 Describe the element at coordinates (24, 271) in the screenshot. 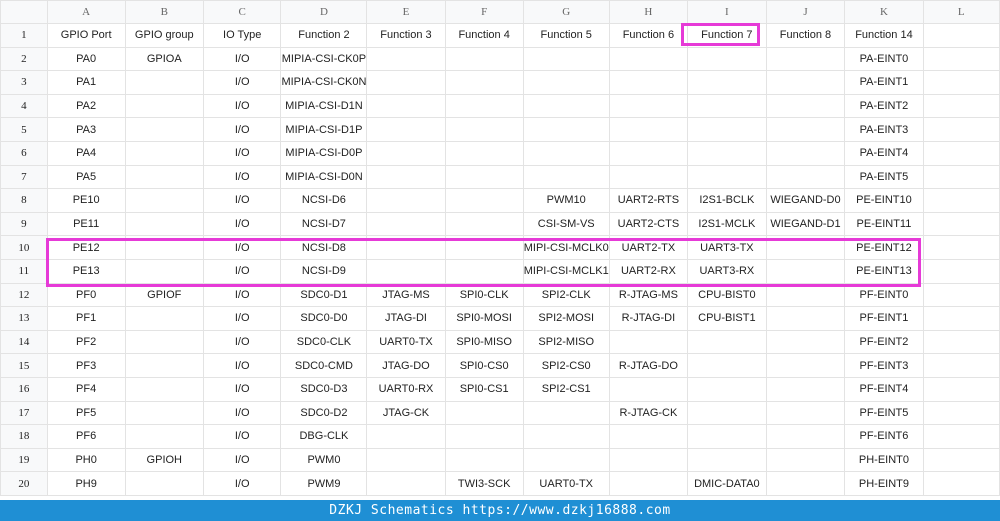

I see `row-number: 11` at that location.